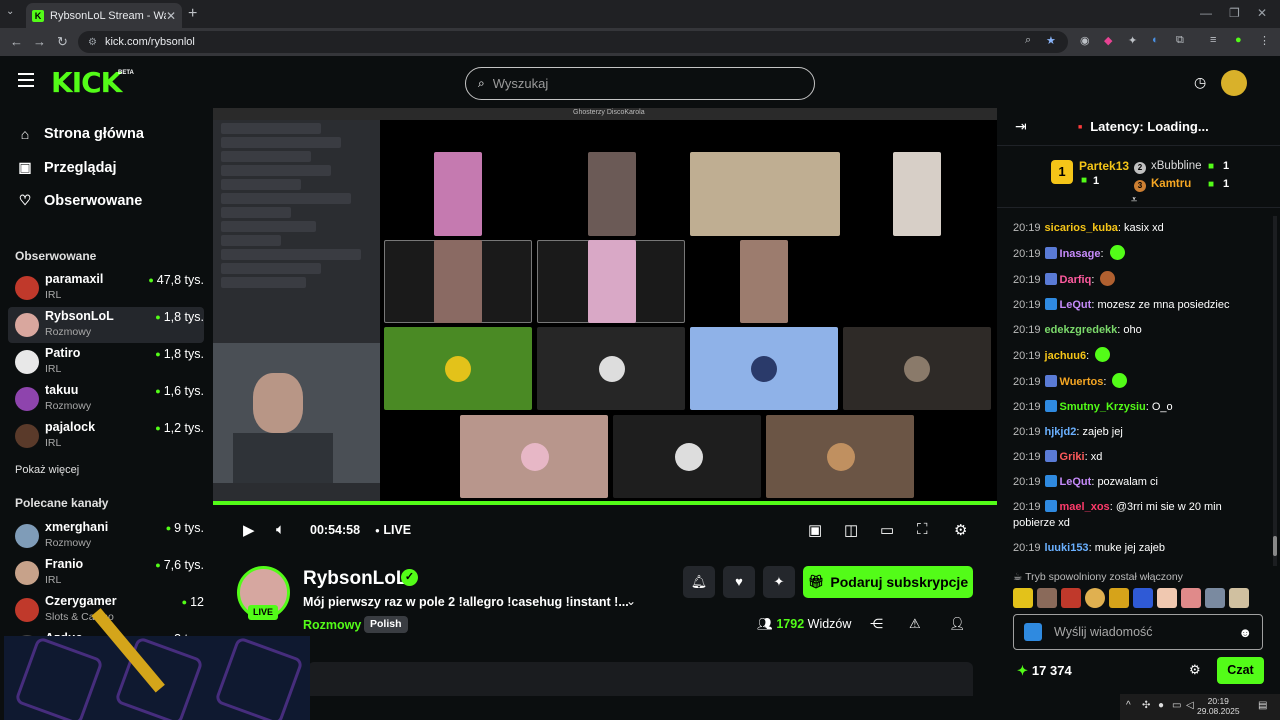 This screenshot has width=1280, height=720. Describe the element at coordinates (1234, 83) in the screenshot. I see `user-avatar` at that location.